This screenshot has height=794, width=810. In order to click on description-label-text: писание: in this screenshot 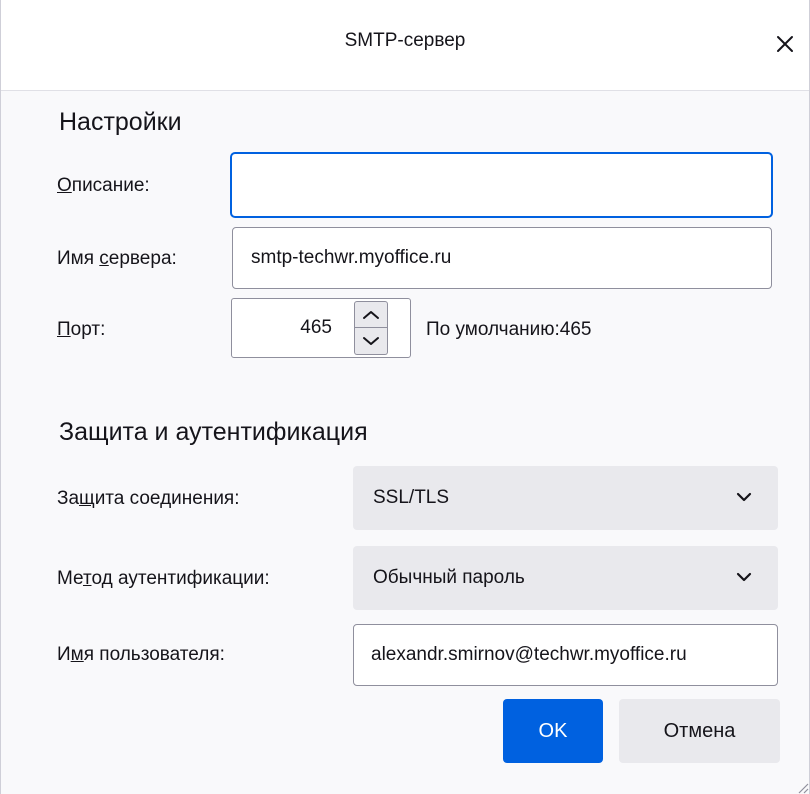, I will do `click(110, 185)`.